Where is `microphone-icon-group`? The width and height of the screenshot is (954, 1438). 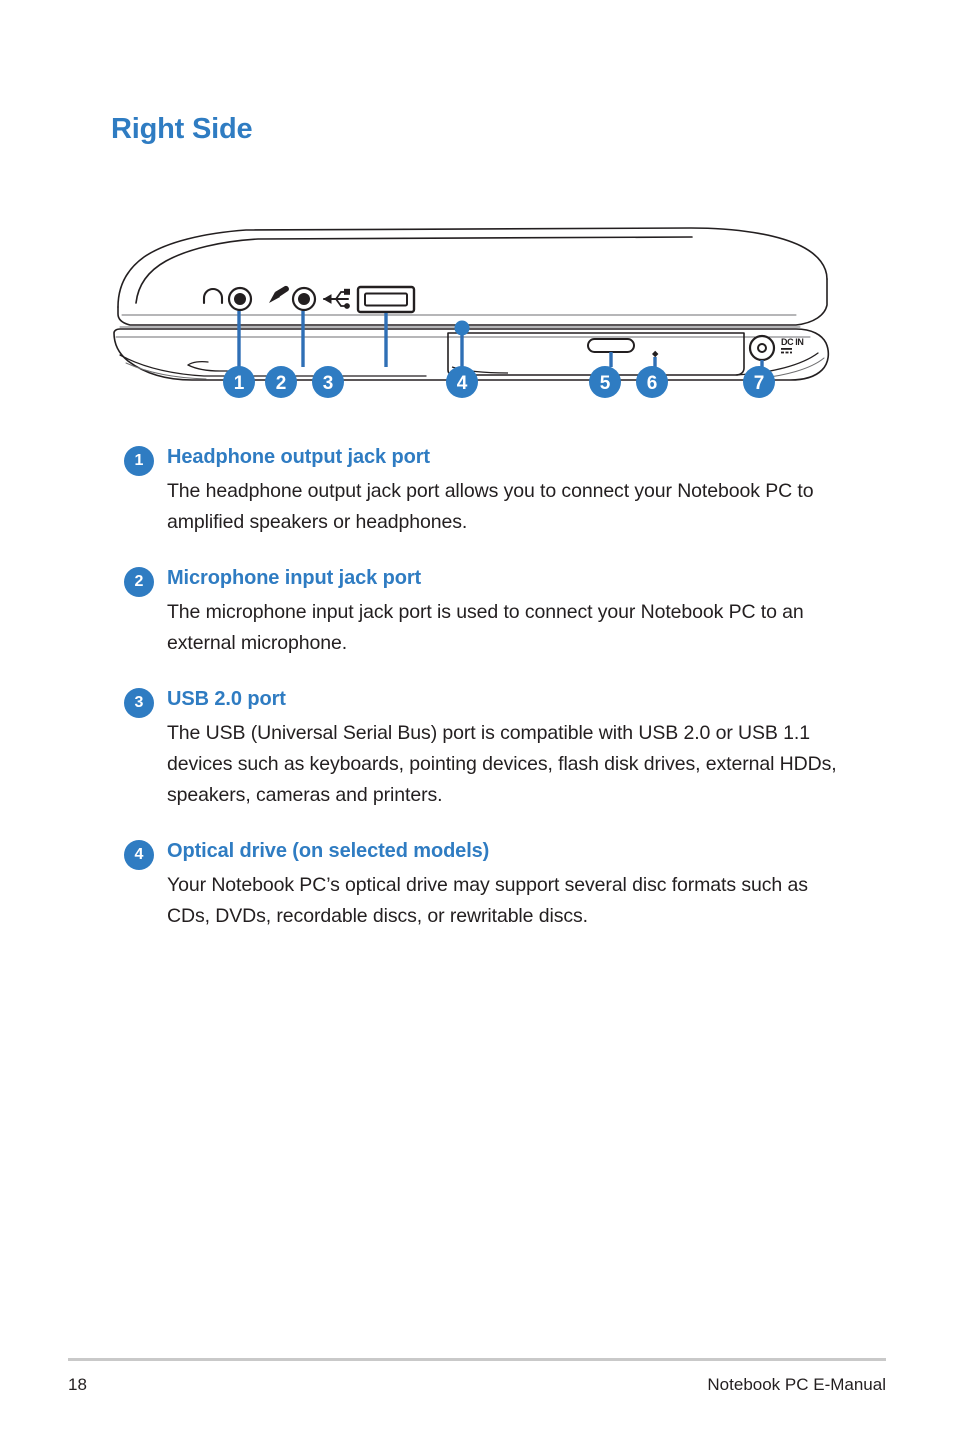
microphone-icon-group is located at coordinates (279, 294).